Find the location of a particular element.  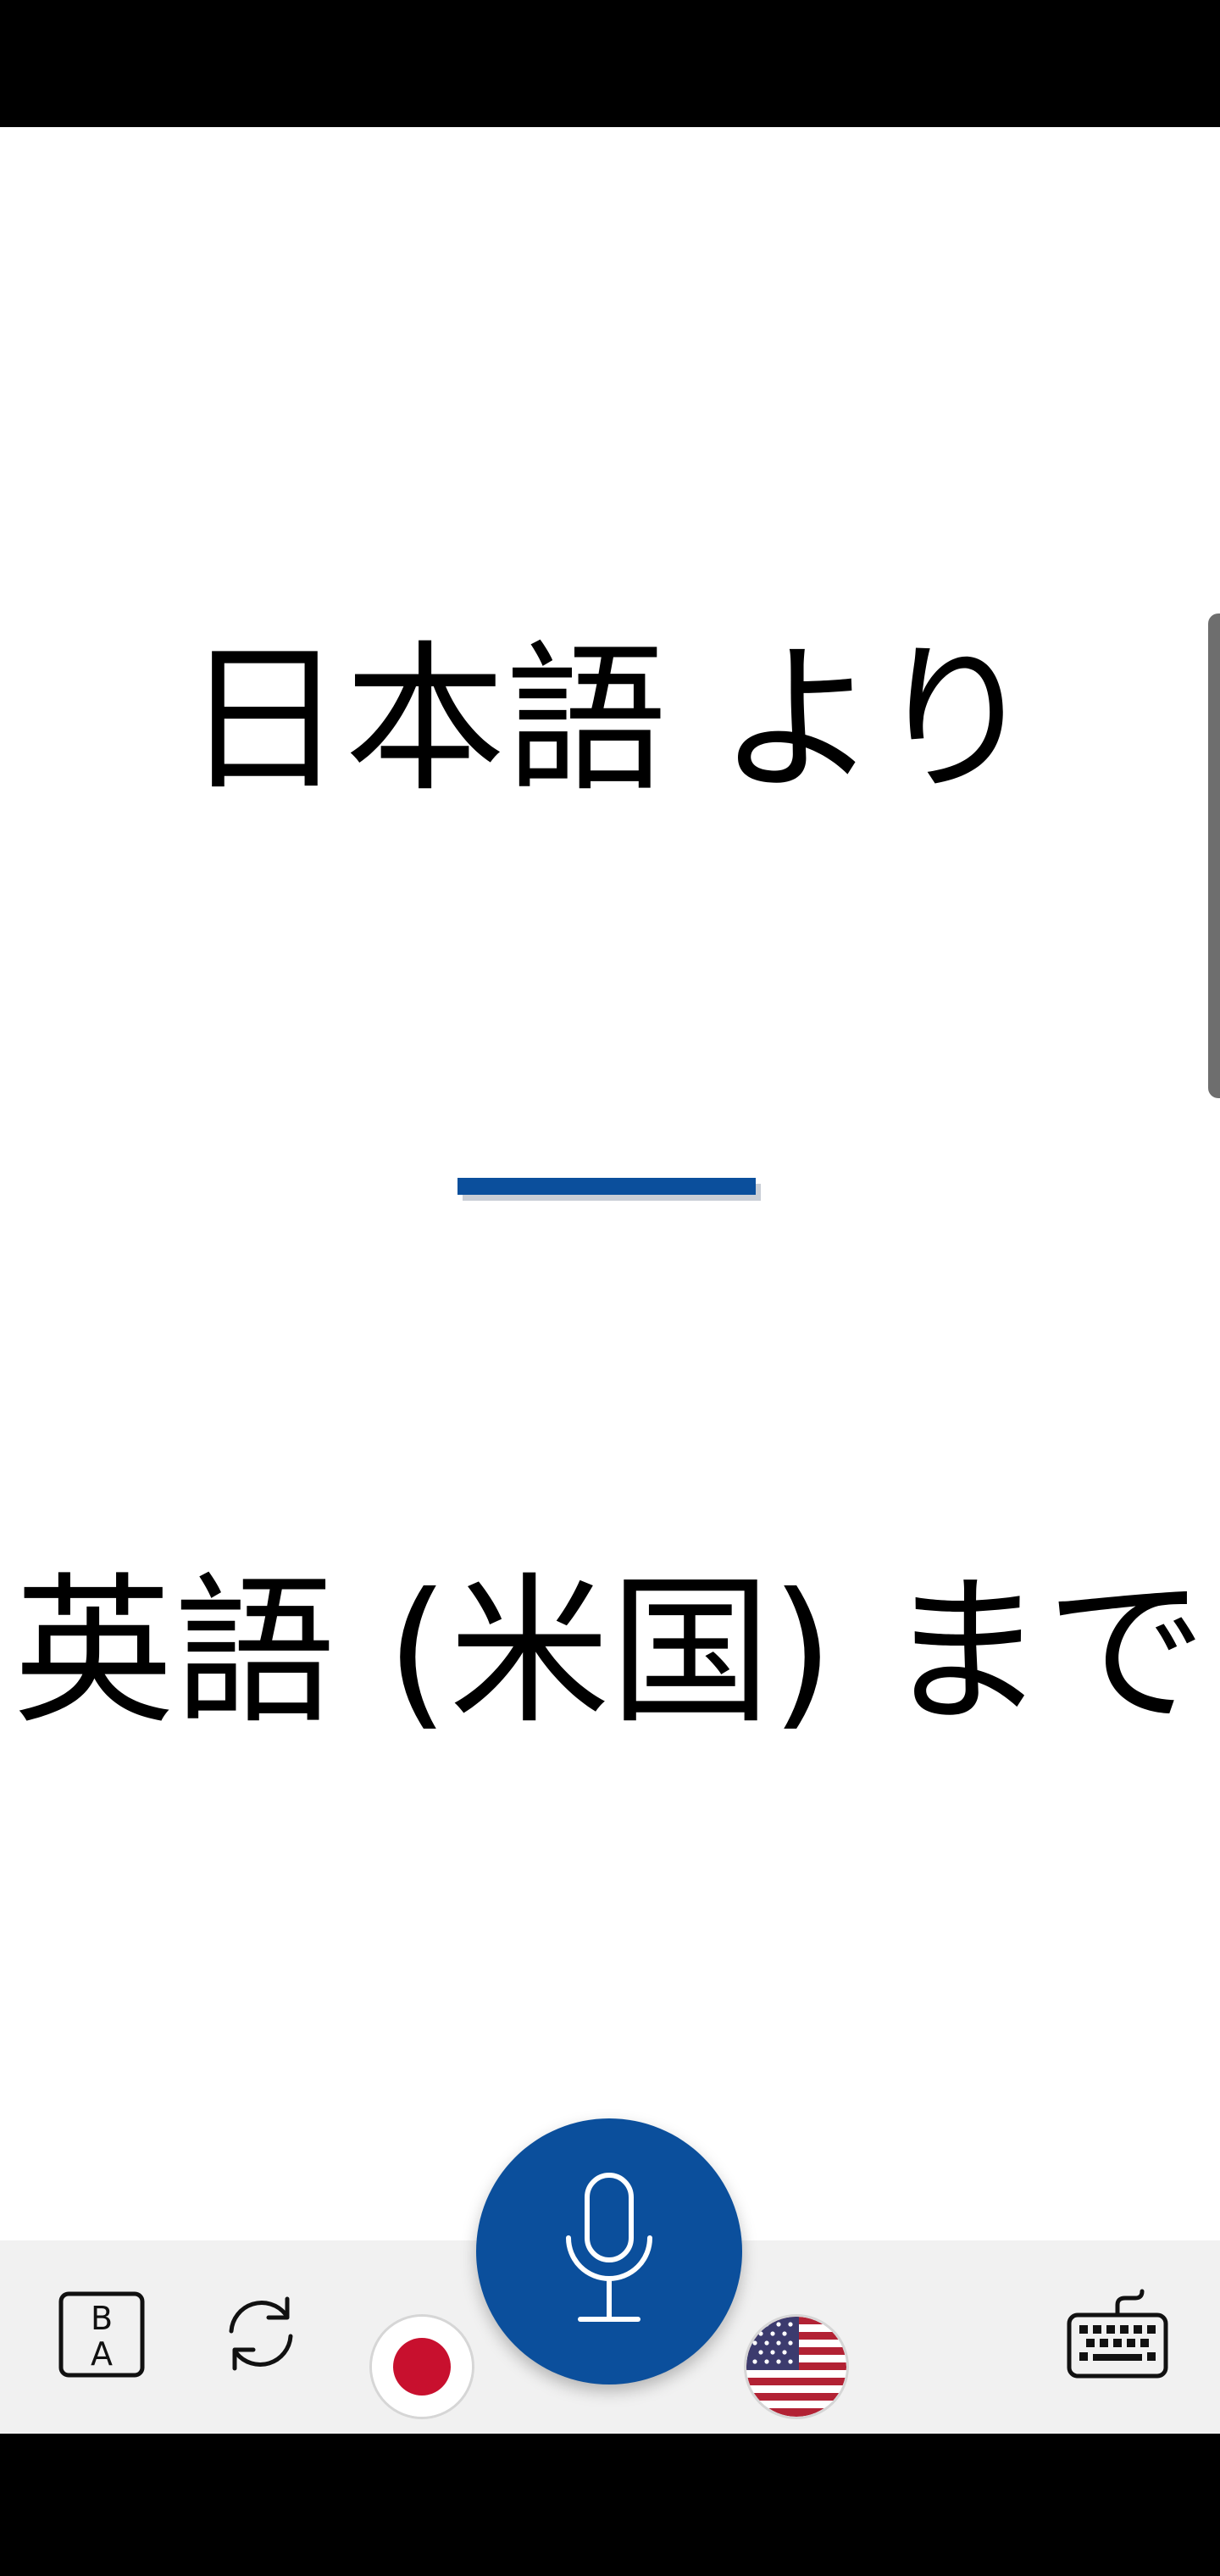

swap-languages-button is located at coordinates (260, 2333).